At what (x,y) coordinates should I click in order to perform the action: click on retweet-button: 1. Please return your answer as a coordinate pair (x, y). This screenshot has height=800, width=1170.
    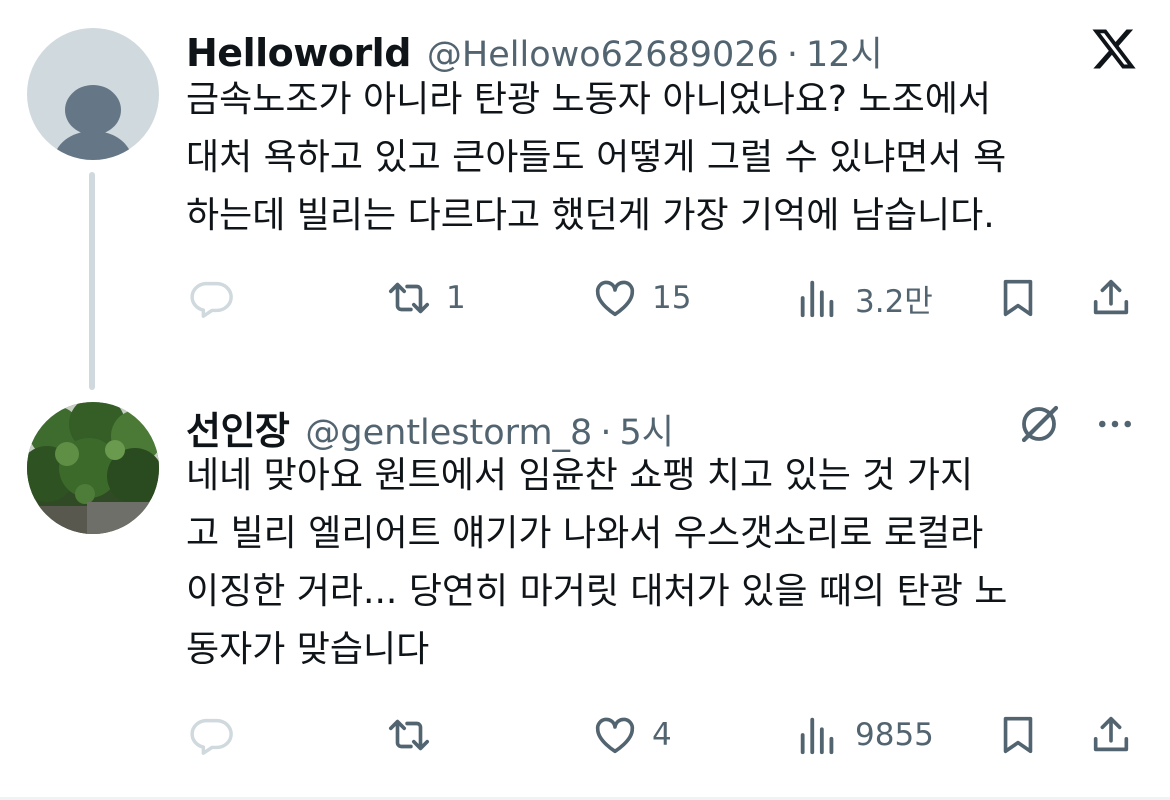
    Looking at the image, I should click on (426, 298).